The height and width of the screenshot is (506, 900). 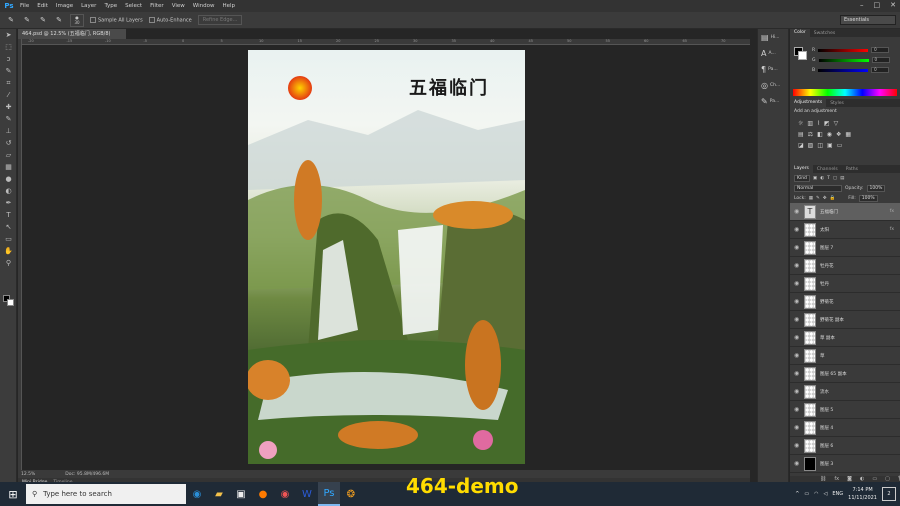 I want to click on red-value: 0, so click(x=880, y=50).